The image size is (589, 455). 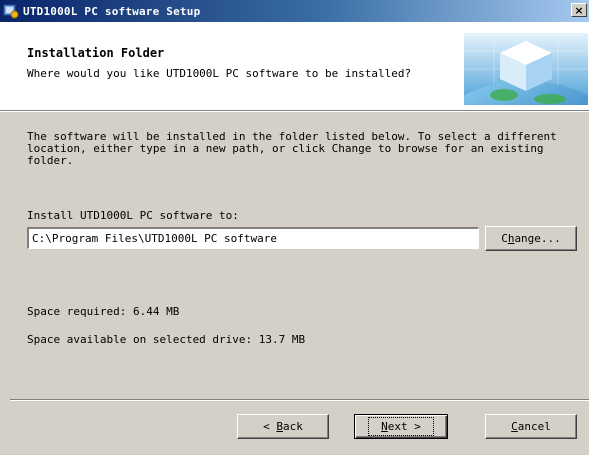 What do you see at coordinates (294, 111) in the screenshot?
I see `header-divider` at bounding box center [294, 111].